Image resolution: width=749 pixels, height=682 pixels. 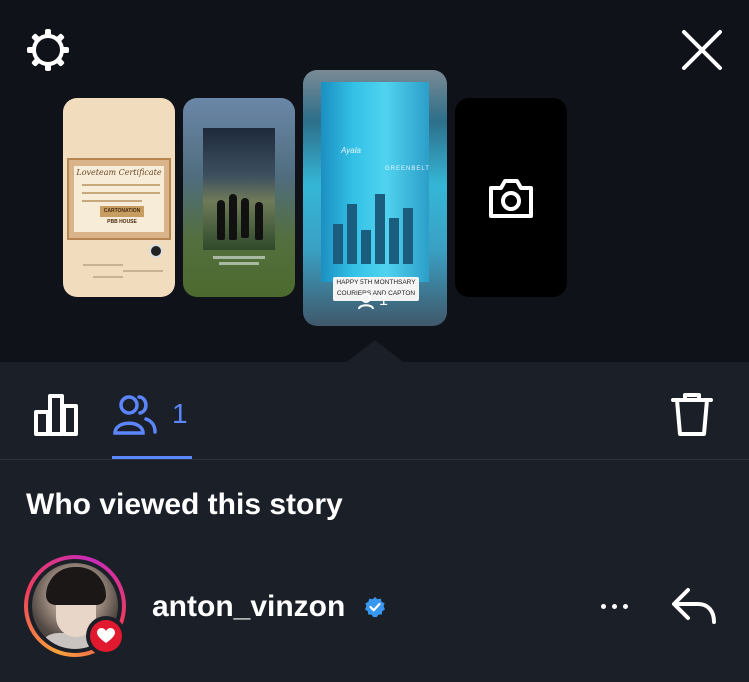 What do you see at coordinates (248, 607) in the screenshot?
I see `viewer-username: anton_vinzon` at bounding box center [248, 607].